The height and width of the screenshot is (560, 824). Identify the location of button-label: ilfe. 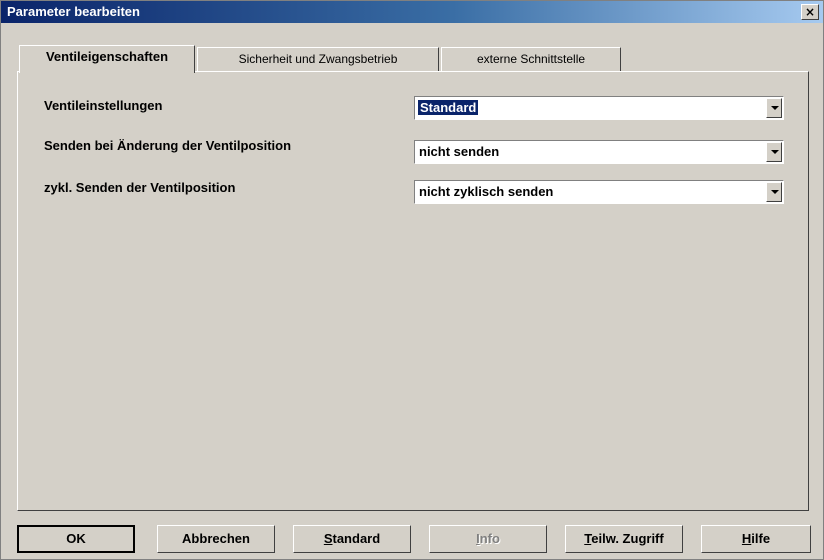
(761, 538).